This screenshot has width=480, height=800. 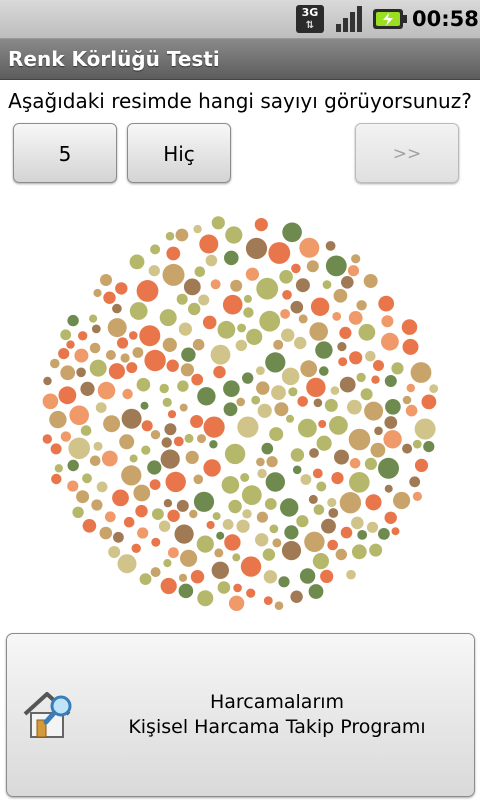 What do you see at coordinates (179, 153) in the screenshot?
I see `answer-none-button: Hiç` at bounding box center [179, 153].